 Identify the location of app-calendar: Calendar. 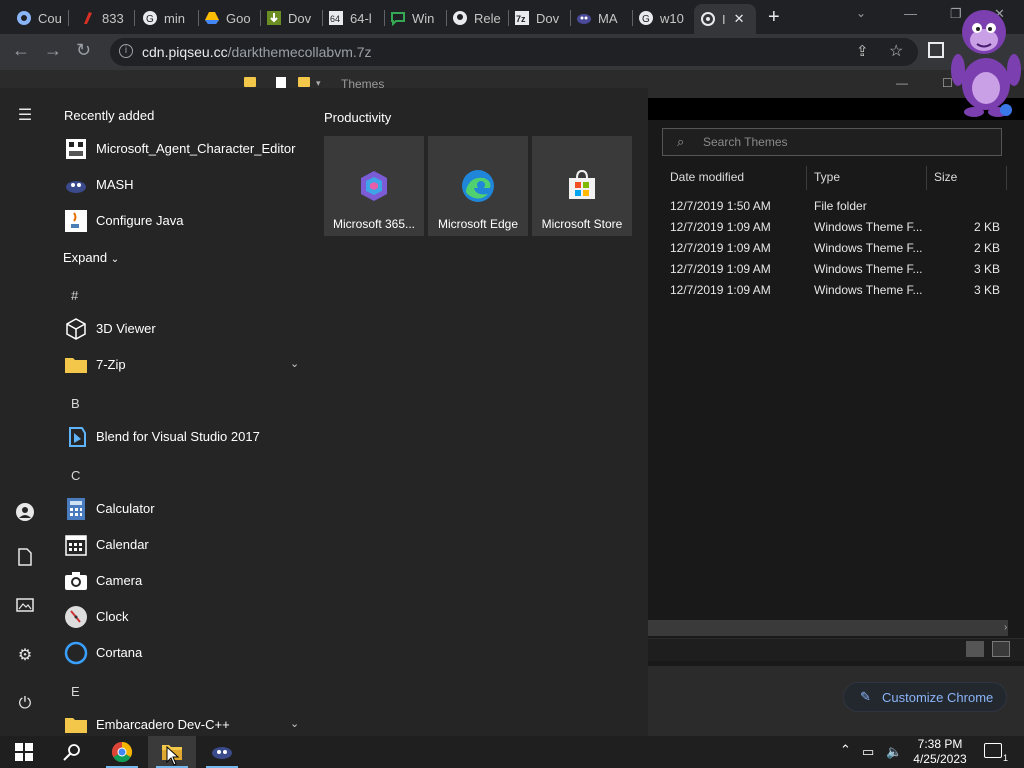
(184, 545).